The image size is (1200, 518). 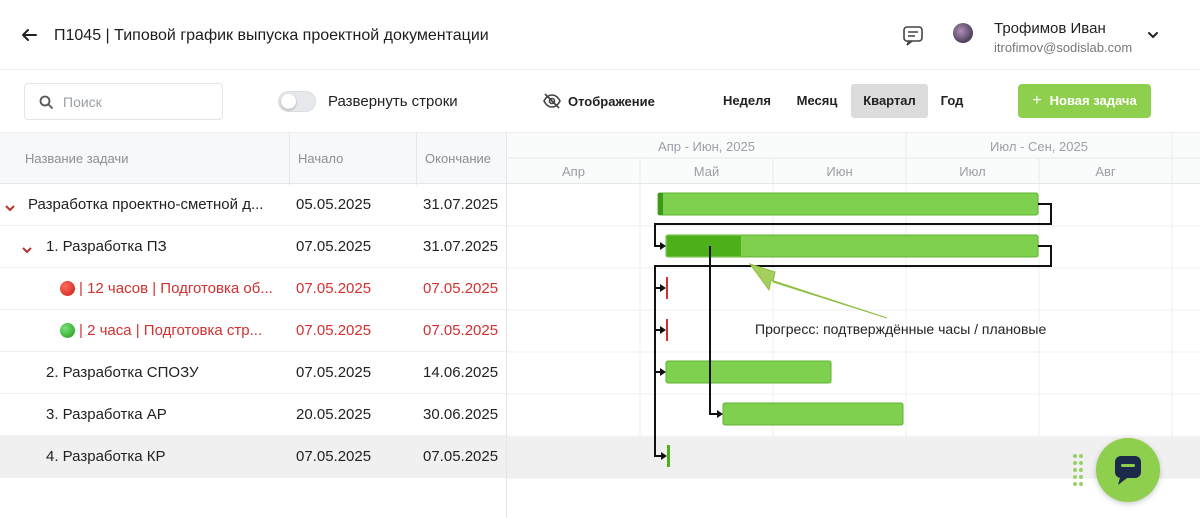 What do you see at coordinates (691, 351) in the screenshot?
I see `dependency-arrows` at bounding box center [691, 351].